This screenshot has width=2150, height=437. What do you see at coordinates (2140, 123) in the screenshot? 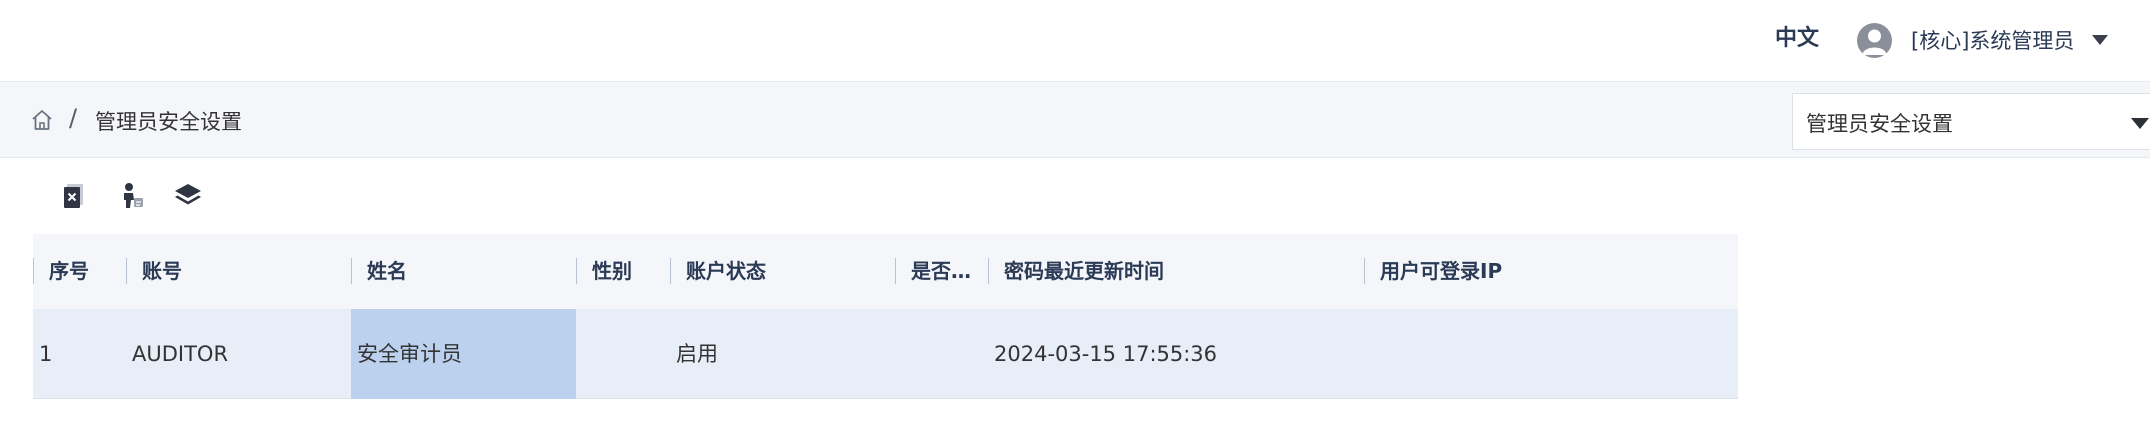
I see `chevron-down-icon` at bounding box center [2140, 123].